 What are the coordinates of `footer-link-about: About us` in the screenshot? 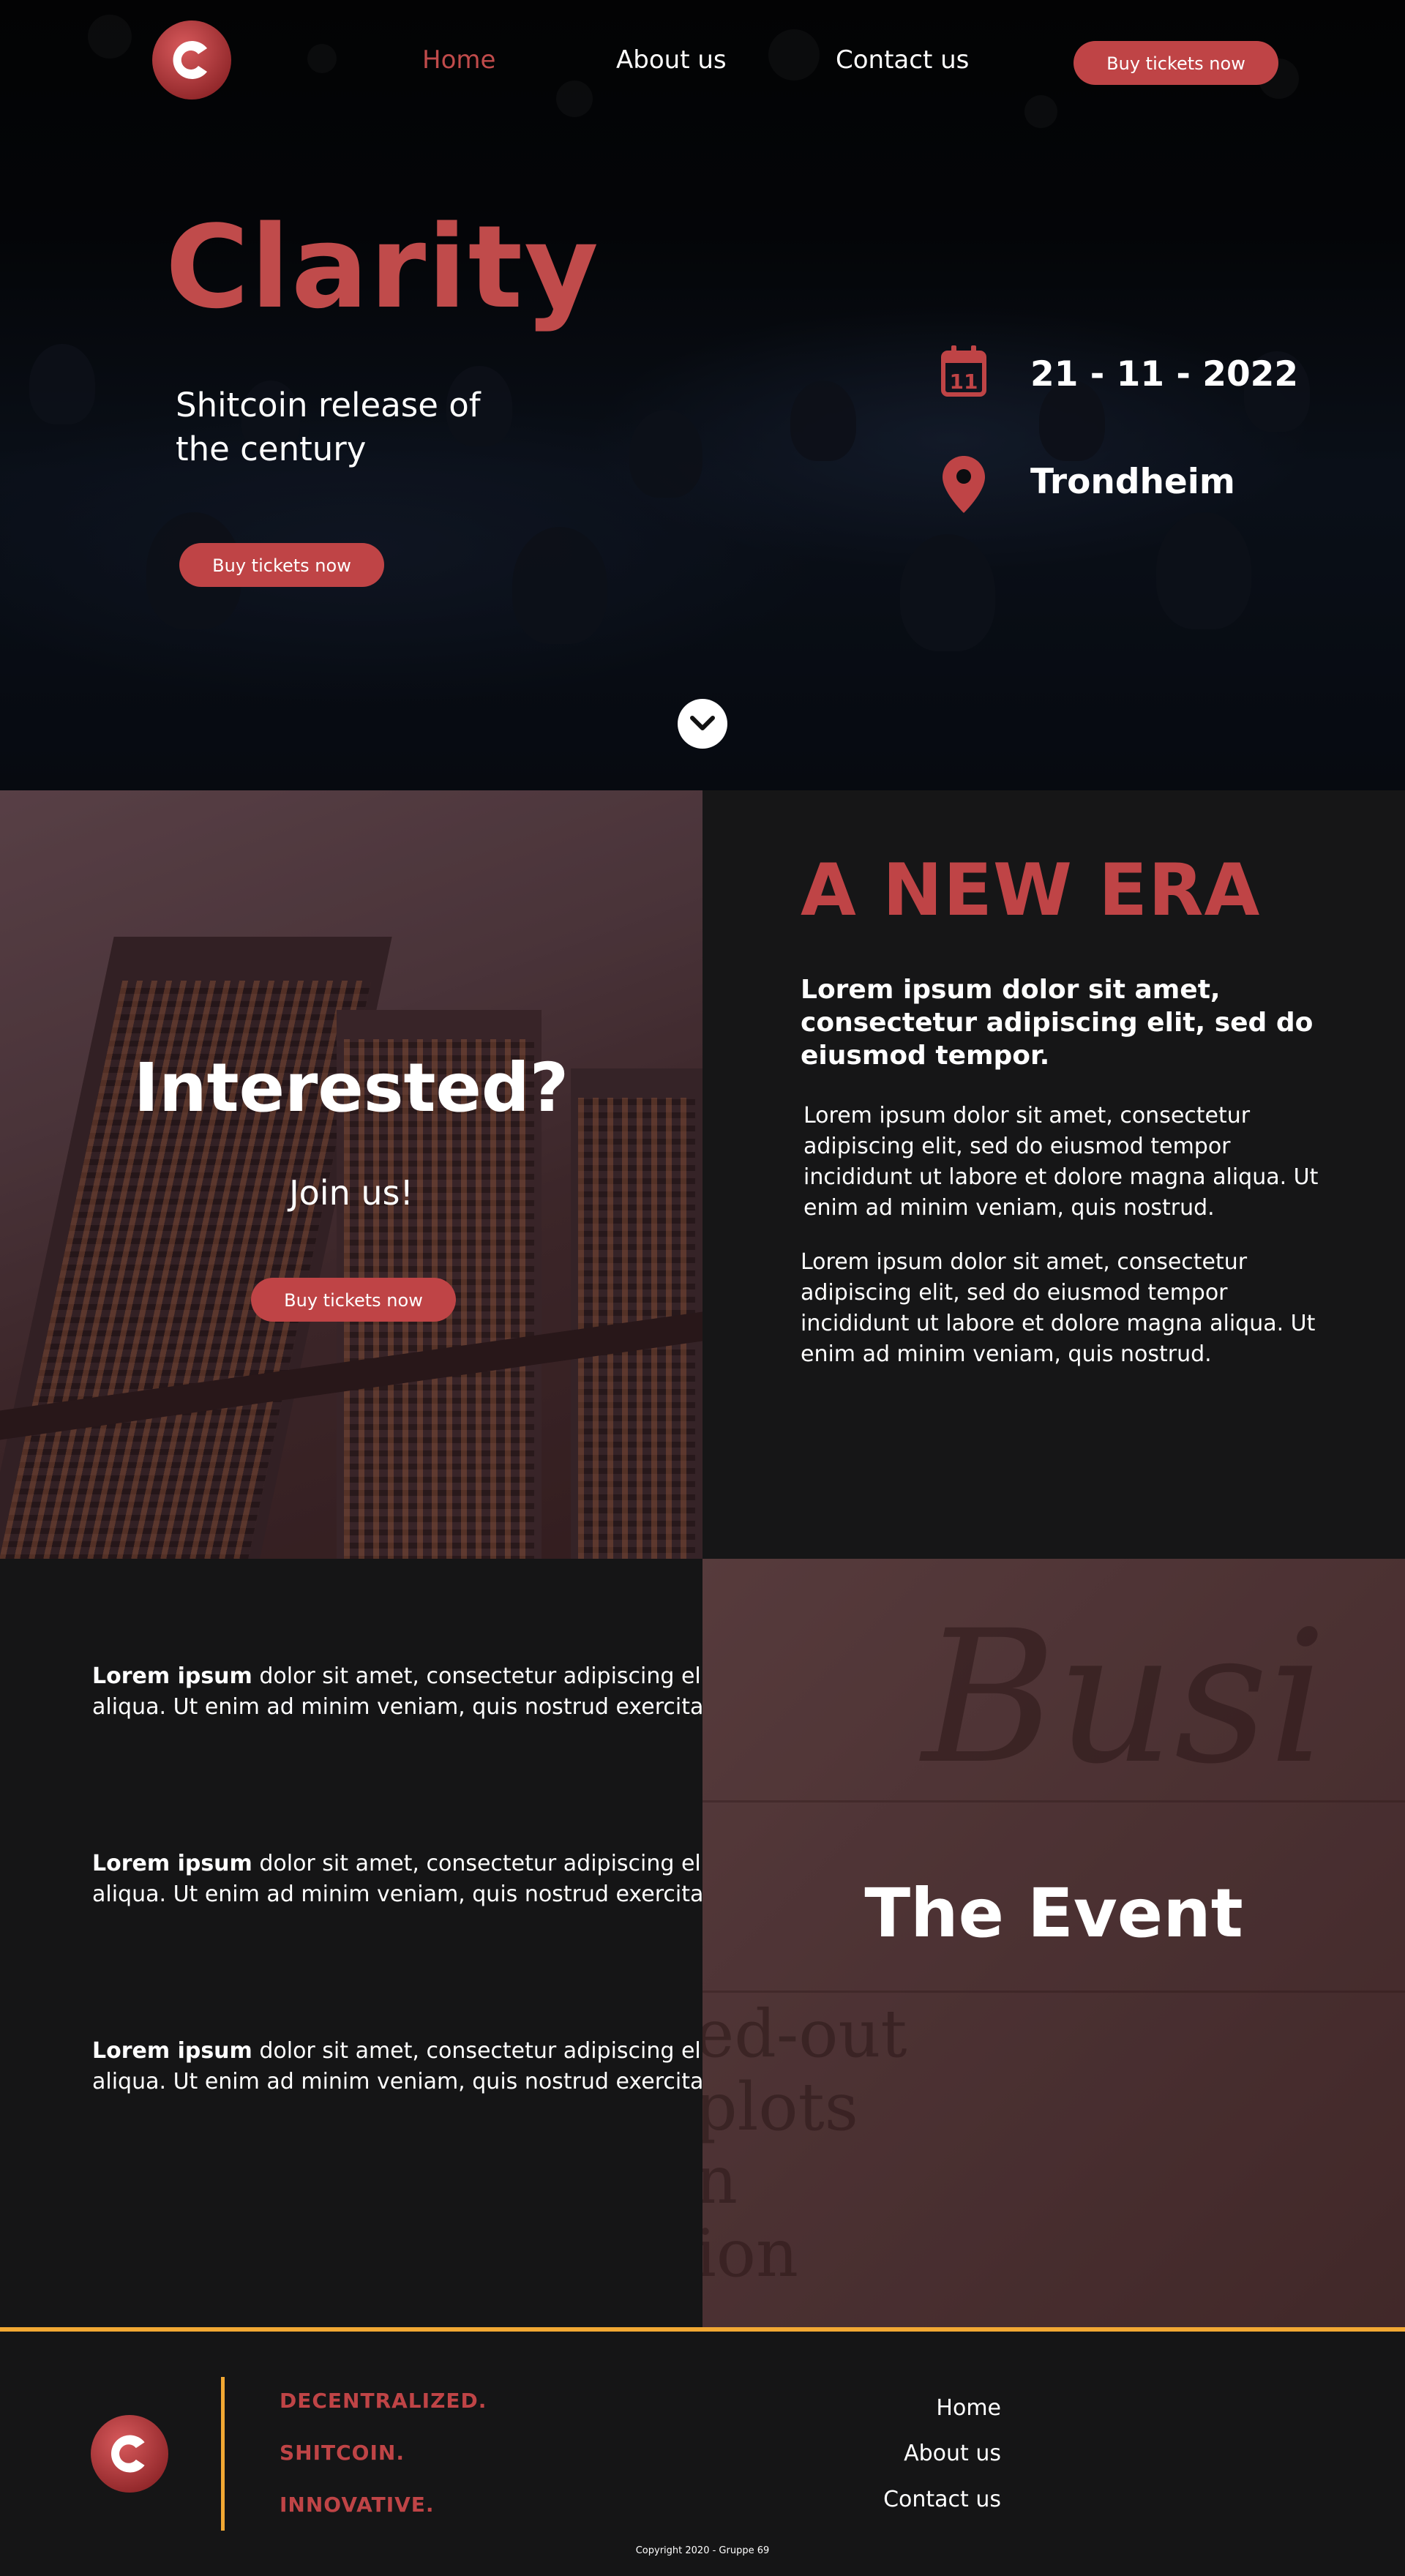 It's located at (953, 2454).